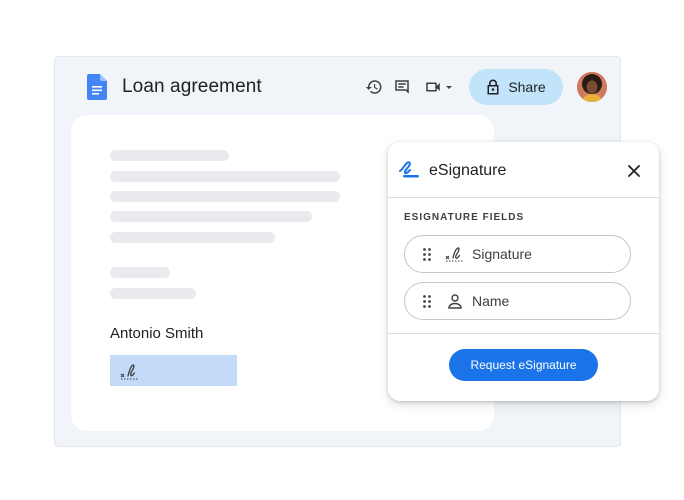 The image size is (684, 500). I want to click on docs-icon, so click(97, 87).